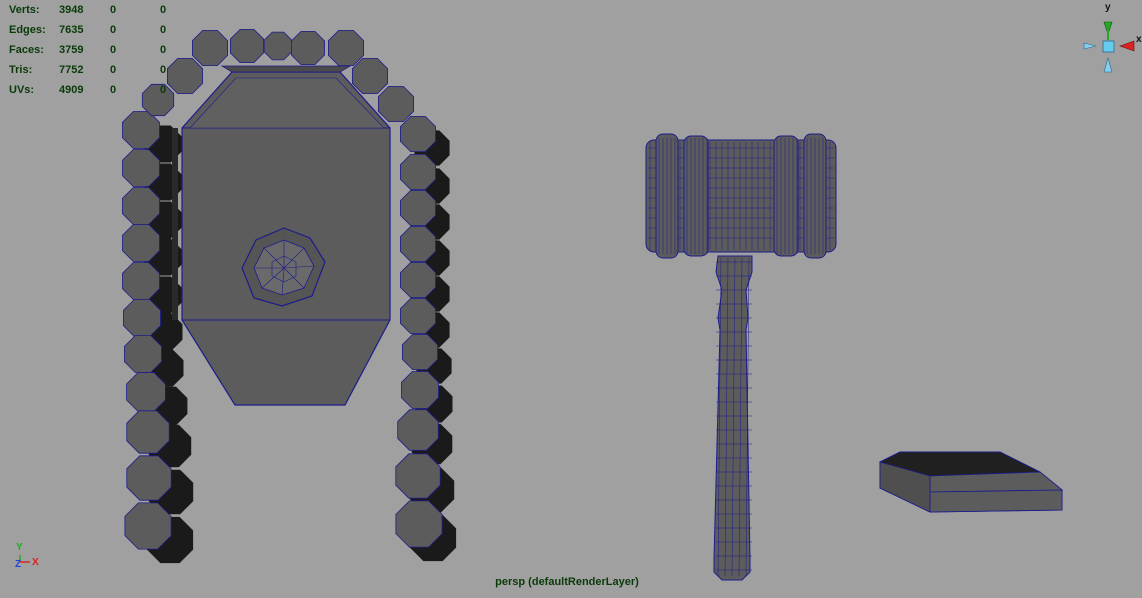 The width and height of the screenshot is (1142, 598). What do you see at coordinates (567, 582) in the screenshot?
I see `camera-name-label: persp (defaultRenderLayer)` at bounding box center [567, 582].